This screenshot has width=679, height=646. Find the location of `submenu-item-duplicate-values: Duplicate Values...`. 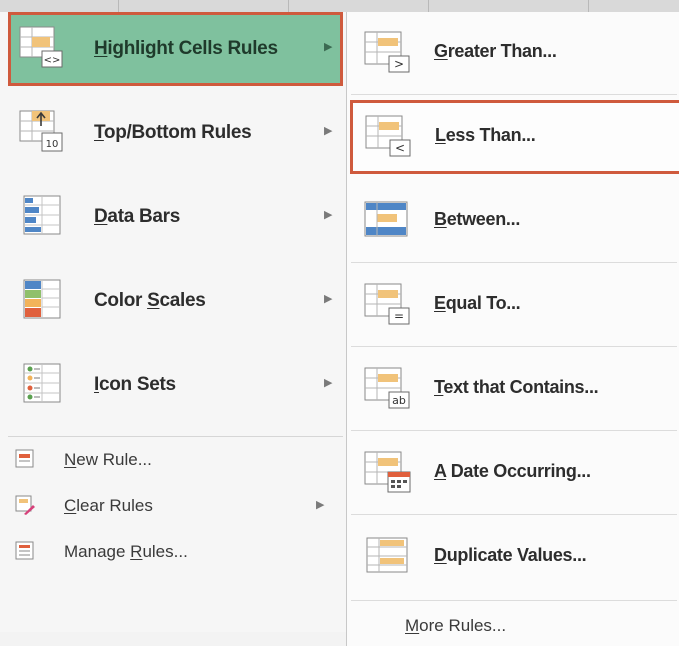

submenu-item-duplicate-values: Duplicate Values... is located at coordinates (514, 557).